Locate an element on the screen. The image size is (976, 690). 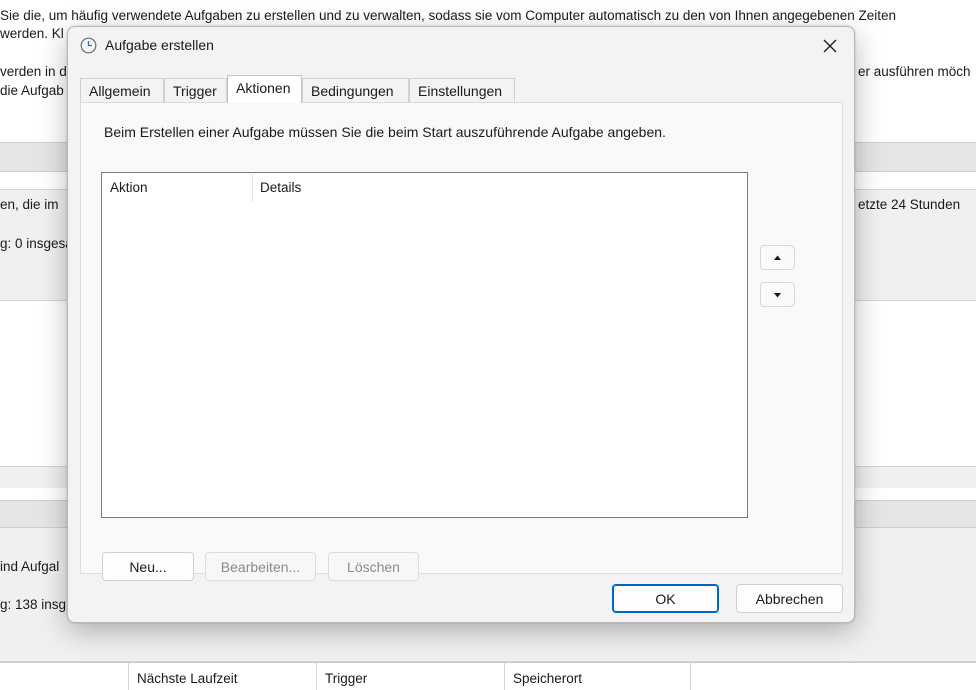
cancel-button-label: Abbrechen is located at coordinates (789, 598).